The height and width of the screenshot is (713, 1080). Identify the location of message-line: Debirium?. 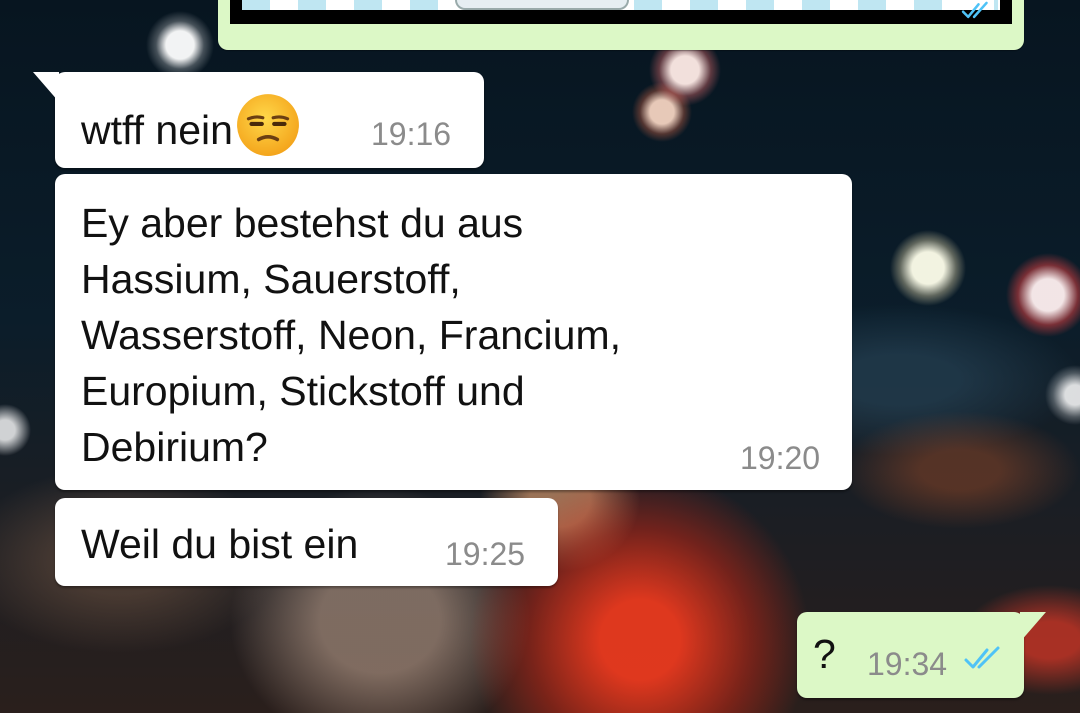
(174, 447).